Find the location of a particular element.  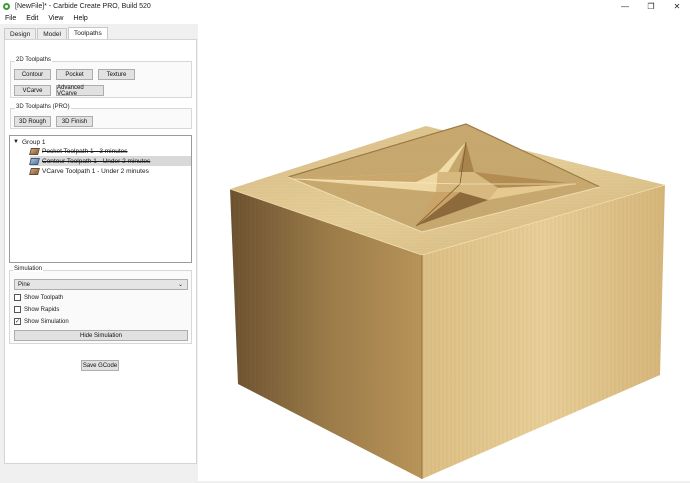

tree-item-label: VCarve Toolpath 1 - Under 2 minutes is located at coordinates (95, 171).